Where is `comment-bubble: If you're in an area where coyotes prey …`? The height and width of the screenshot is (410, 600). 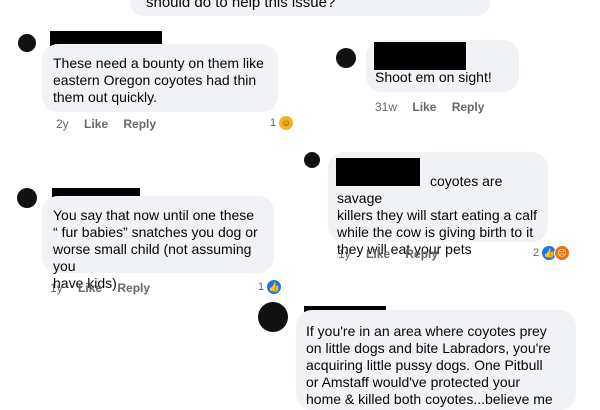
comment-bubble: If you're in an area where coyotes prey … is located at coordinates (436, 360).